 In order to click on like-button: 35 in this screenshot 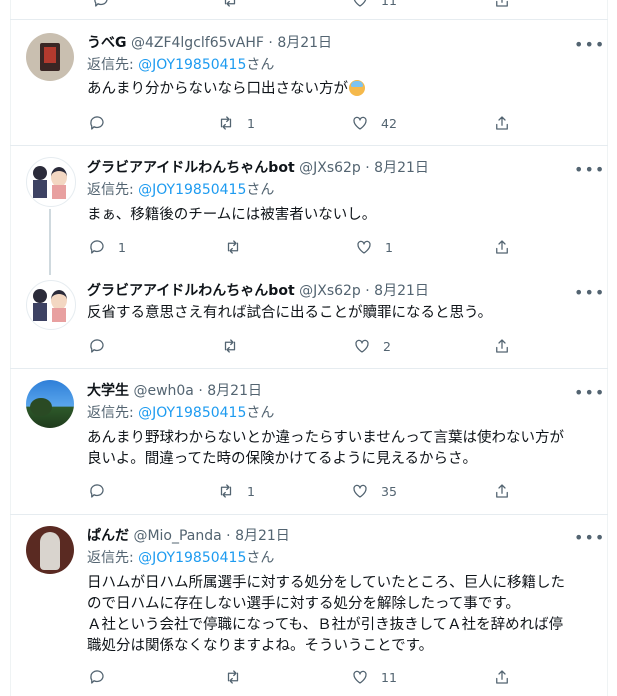, I will do `click(374, 491)`.